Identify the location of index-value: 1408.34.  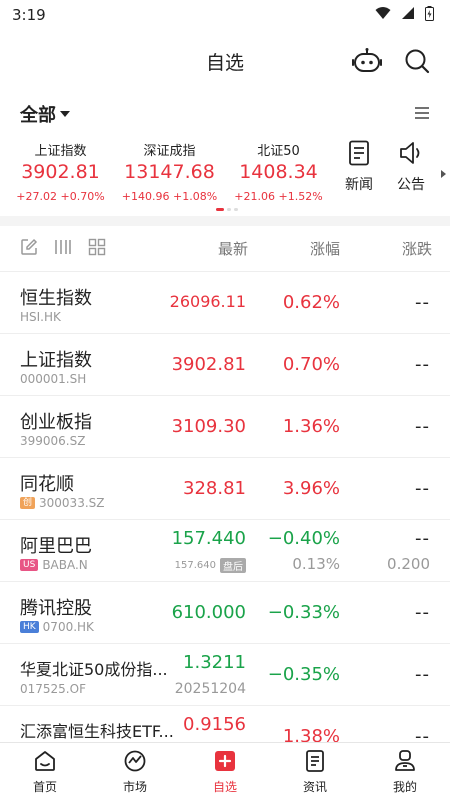
(278, 172).